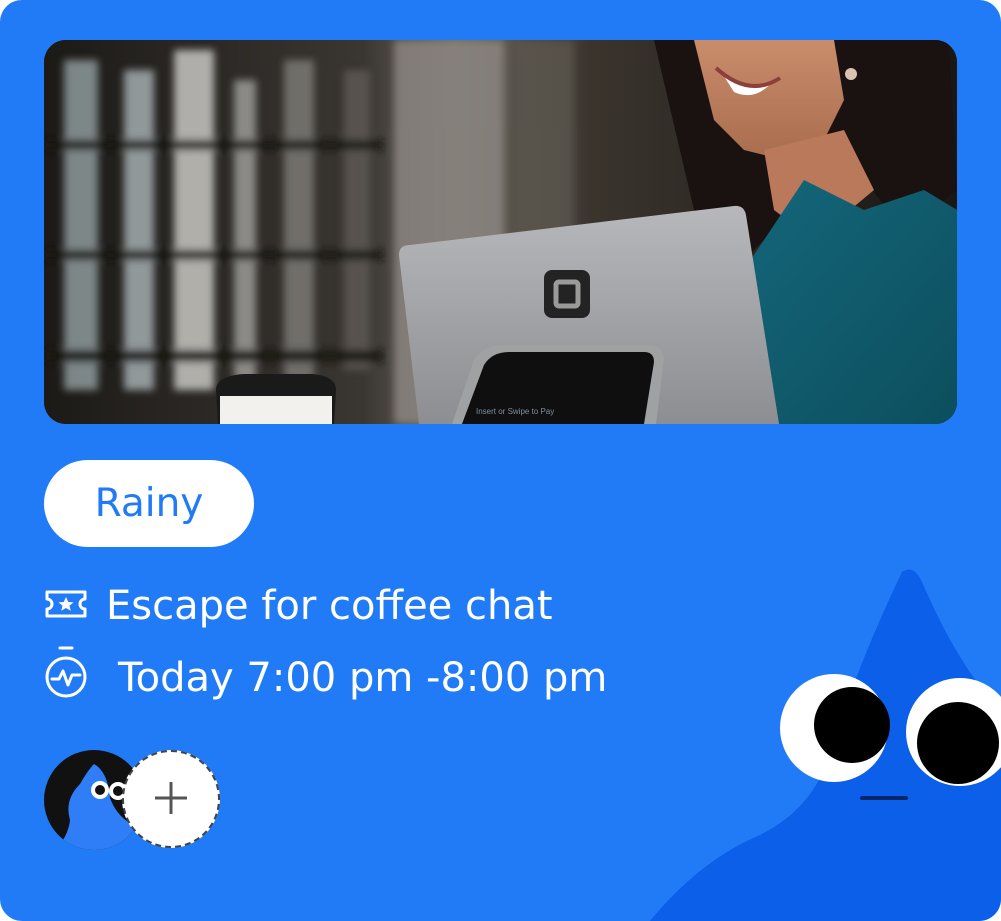 Image resolution: width=1001 pixels, height=921 pixels. I want to click on event-time-row: Today 7:00 pm -8:00 pm, so click(326, 678).